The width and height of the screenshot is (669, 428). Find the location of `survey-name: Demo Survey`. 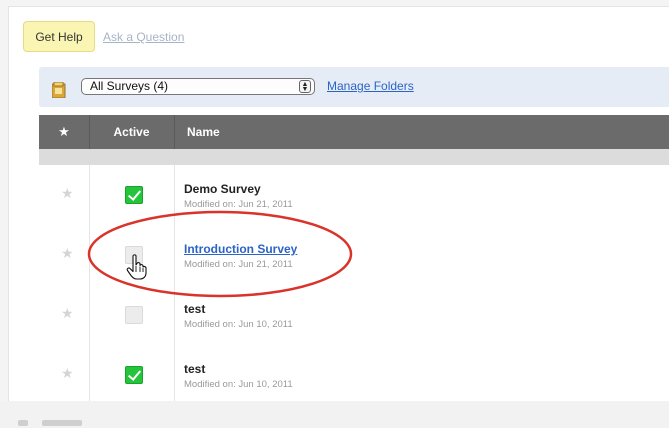

survey-name: Demo Survey is located at coordinates (222, 189).